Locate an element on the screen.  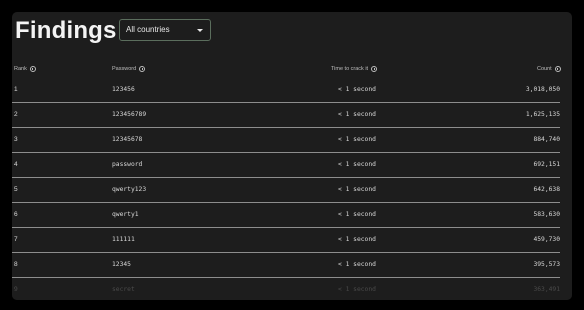
country-select-value: All countries is located at coordinates (148, 29).